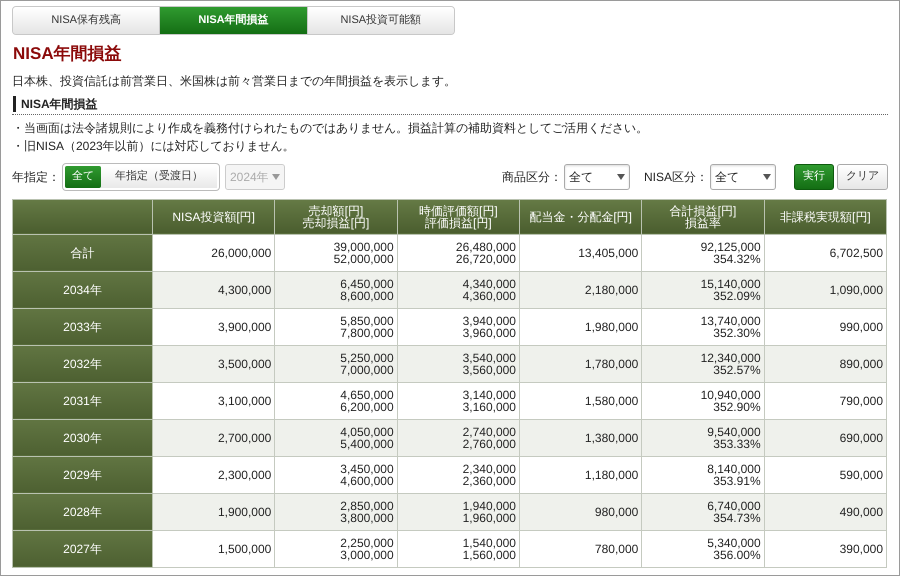 The width and height of the screenshot is (900, 576). What do you see at coordinates (367, 364) in the screenshot?
I see `cell-value: 5,250,000 7,000,000` at bounding box center [367, 364].